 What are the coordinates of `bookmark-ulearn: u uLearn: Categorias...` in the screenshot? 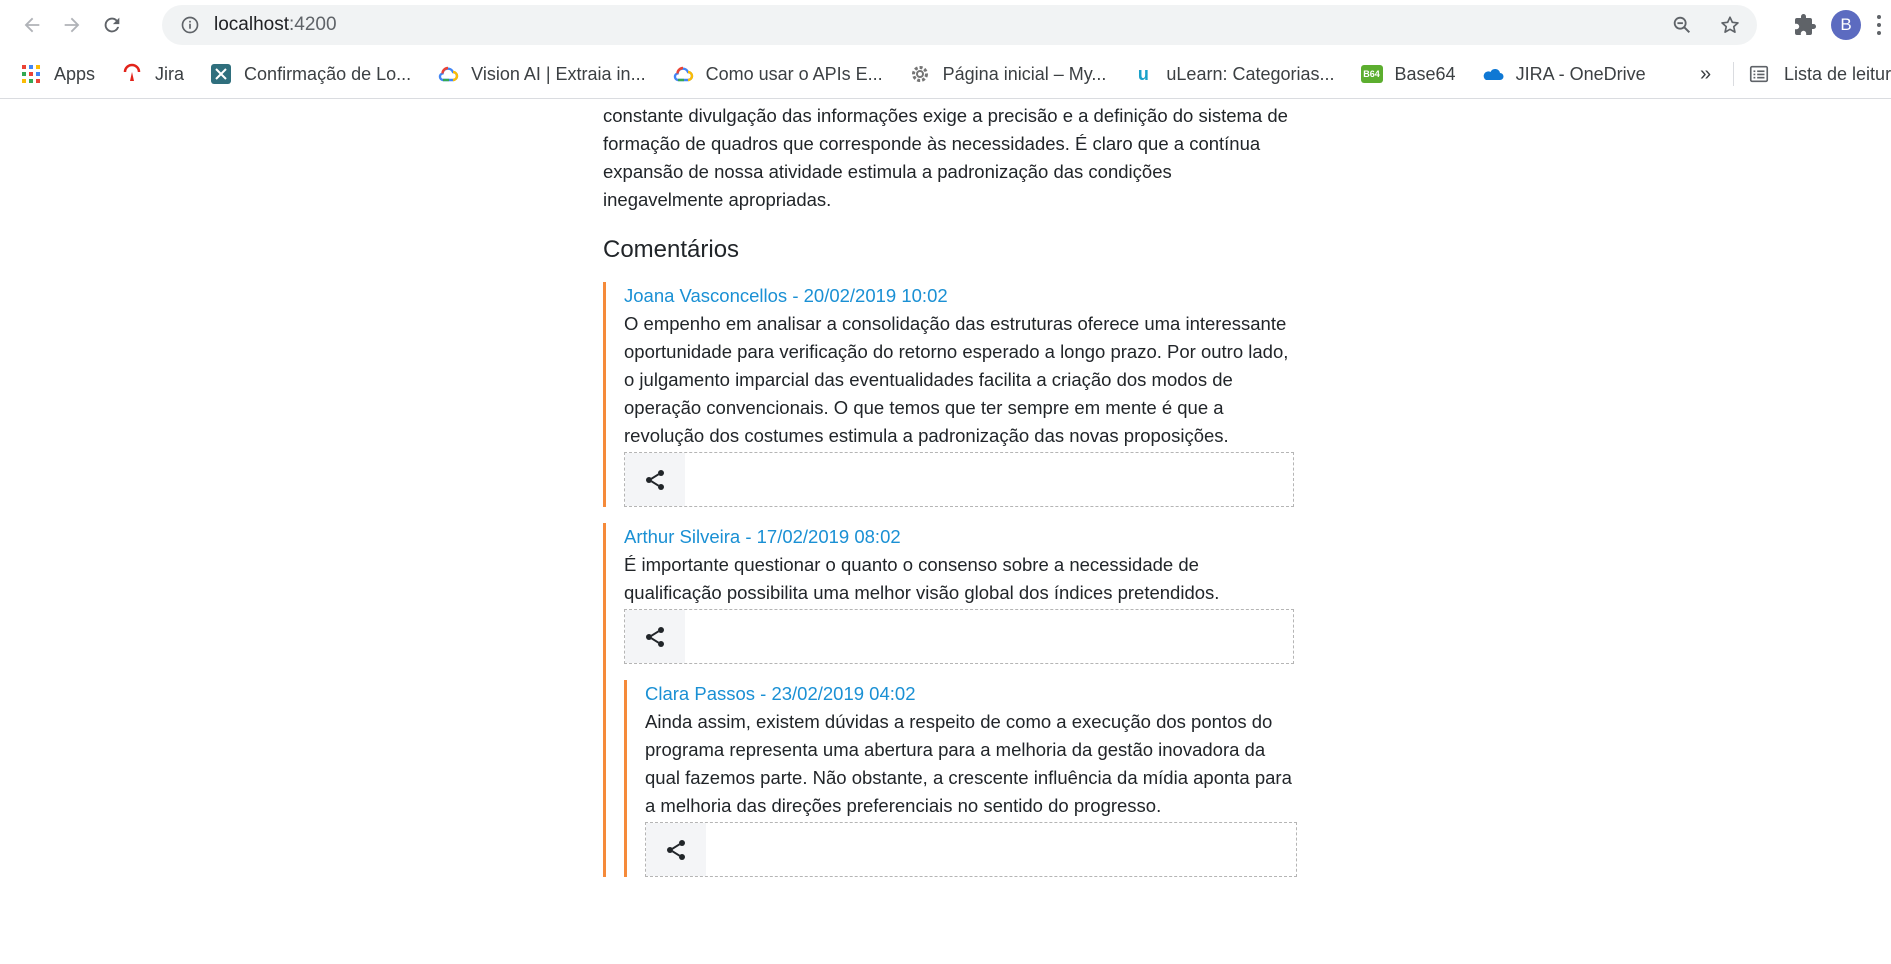 It's located at (1233, 74).